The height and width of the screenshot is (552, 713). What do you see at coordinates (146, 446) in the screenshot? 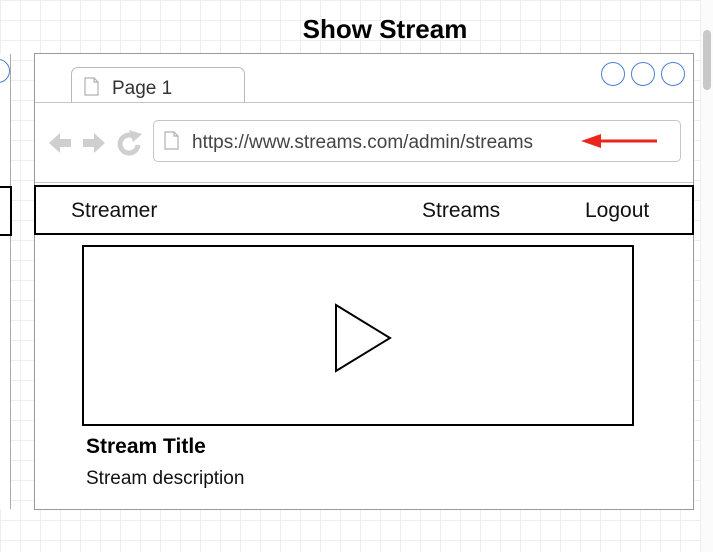
I see `stream-title: Stream Title` at bounding box center [146, 446].